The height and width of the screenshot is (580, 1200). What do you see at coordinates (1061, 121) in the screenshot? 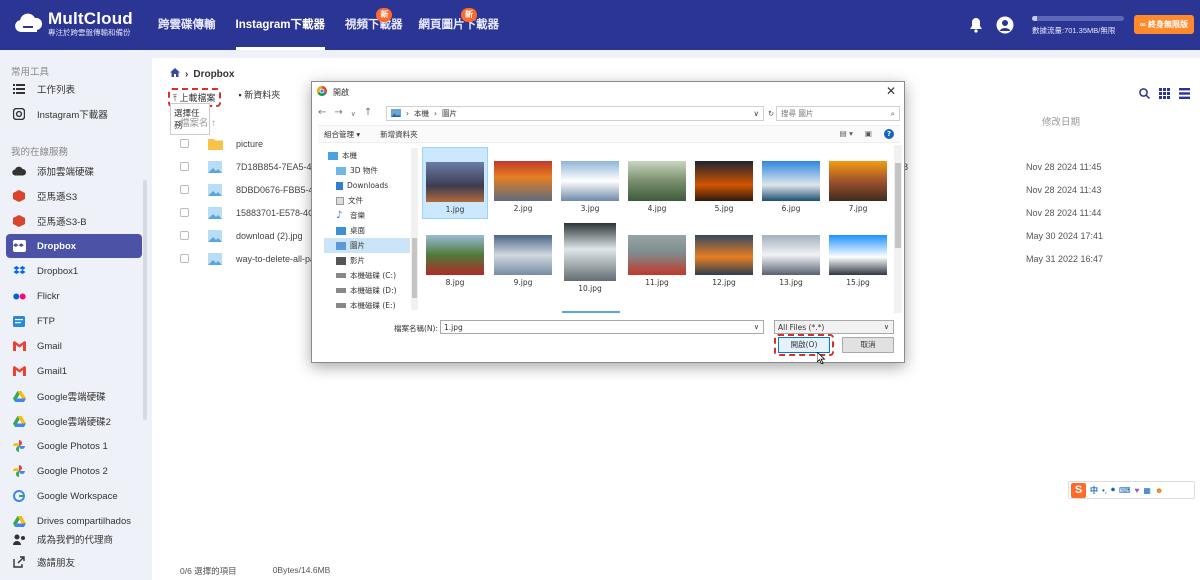
I see `date-column-header: 修改日期` at bounding box center [1061, 121].